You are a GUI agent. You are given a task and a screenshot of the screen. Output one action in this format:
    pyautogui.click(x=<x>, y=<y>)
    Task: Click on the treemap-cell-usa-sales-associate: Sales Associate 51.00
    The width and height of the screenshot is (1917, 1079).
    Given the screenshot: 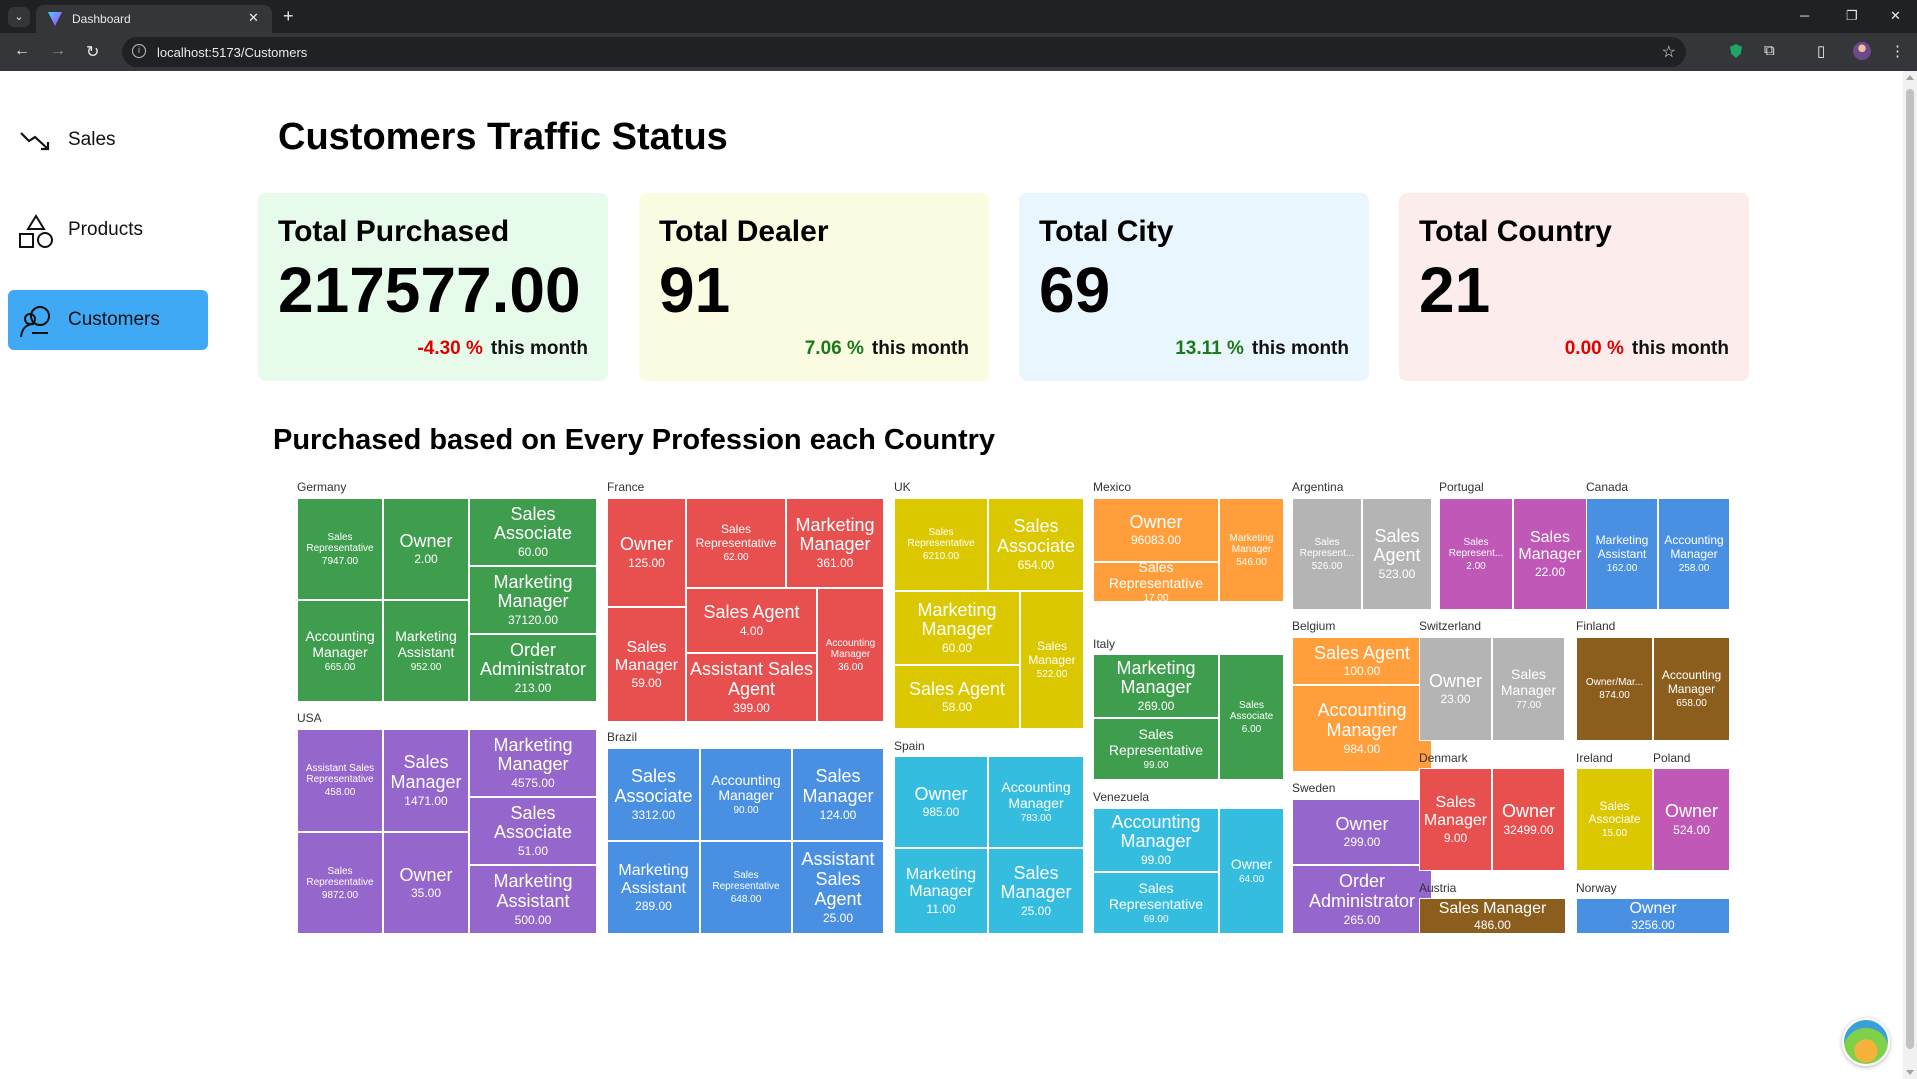 What is the action you would take?
    pyautogui.click(x=533, y=831)
    